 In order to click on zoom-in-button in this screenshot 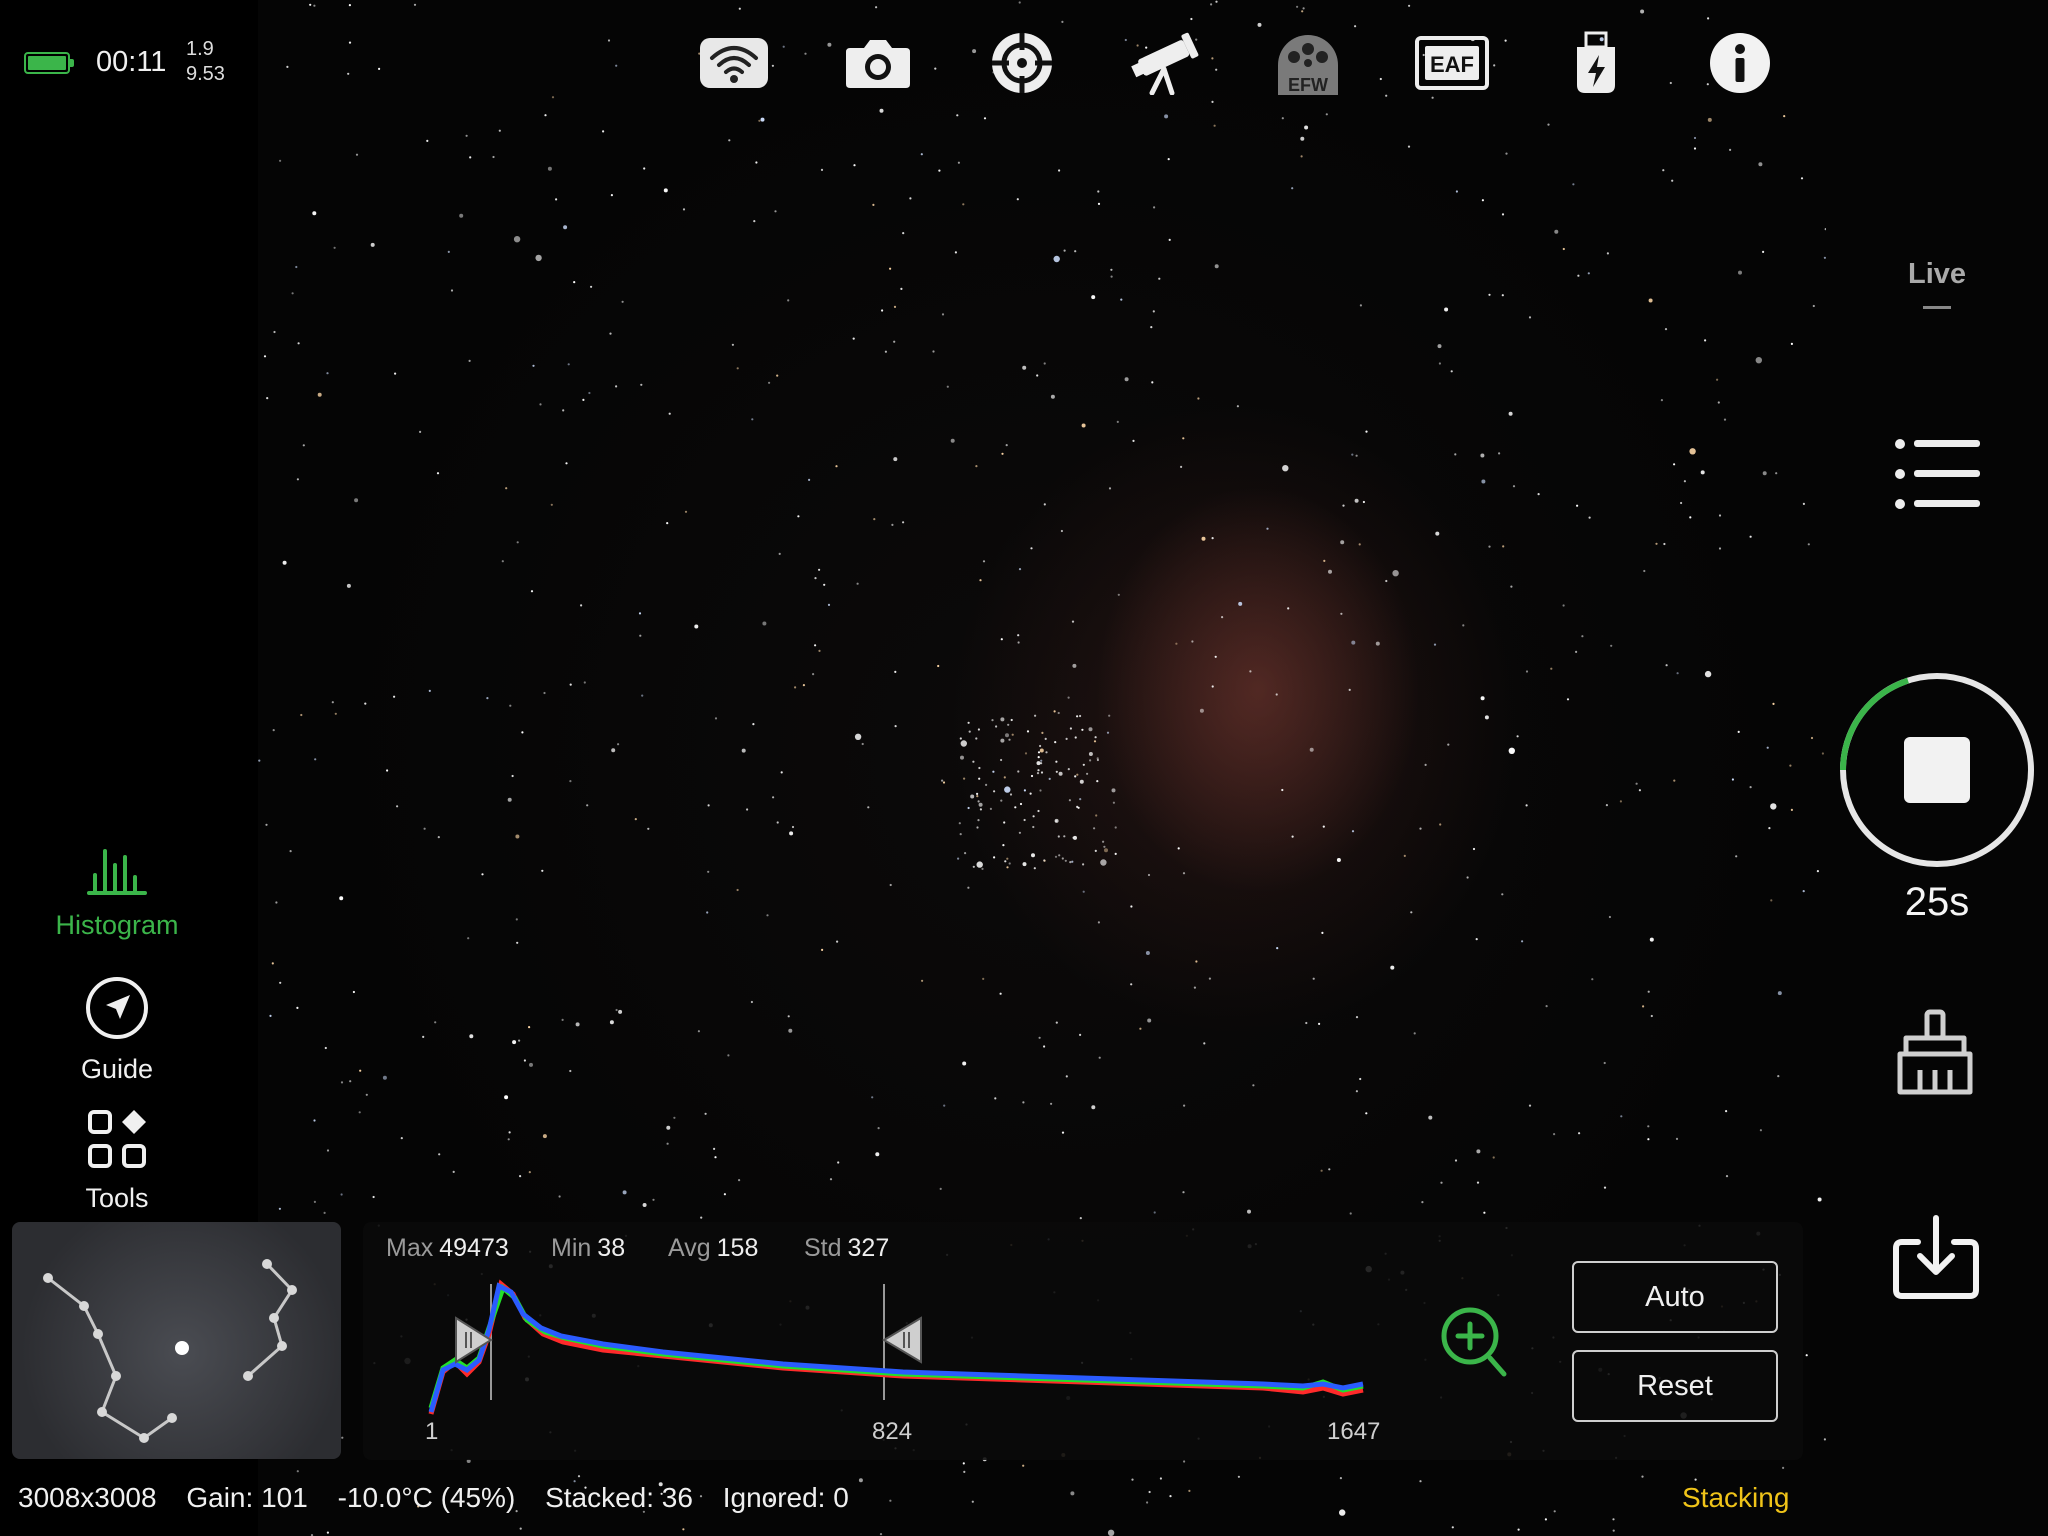, I will do `click(1475, 1343)`.